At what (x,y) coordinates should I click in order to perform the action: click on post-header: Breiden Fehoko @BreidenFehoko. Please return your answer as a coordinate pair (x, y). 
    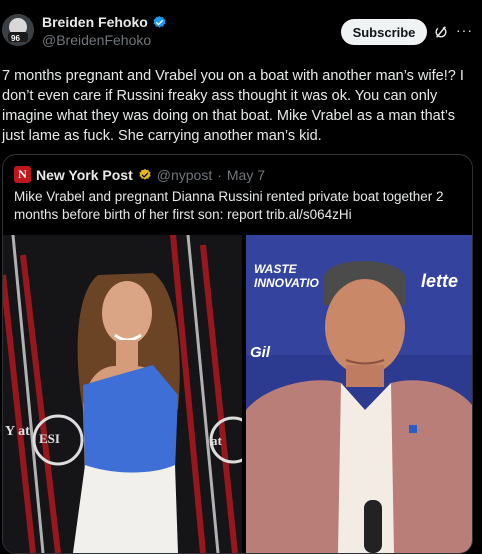
    Looking at the image, I should click on (104, 31).